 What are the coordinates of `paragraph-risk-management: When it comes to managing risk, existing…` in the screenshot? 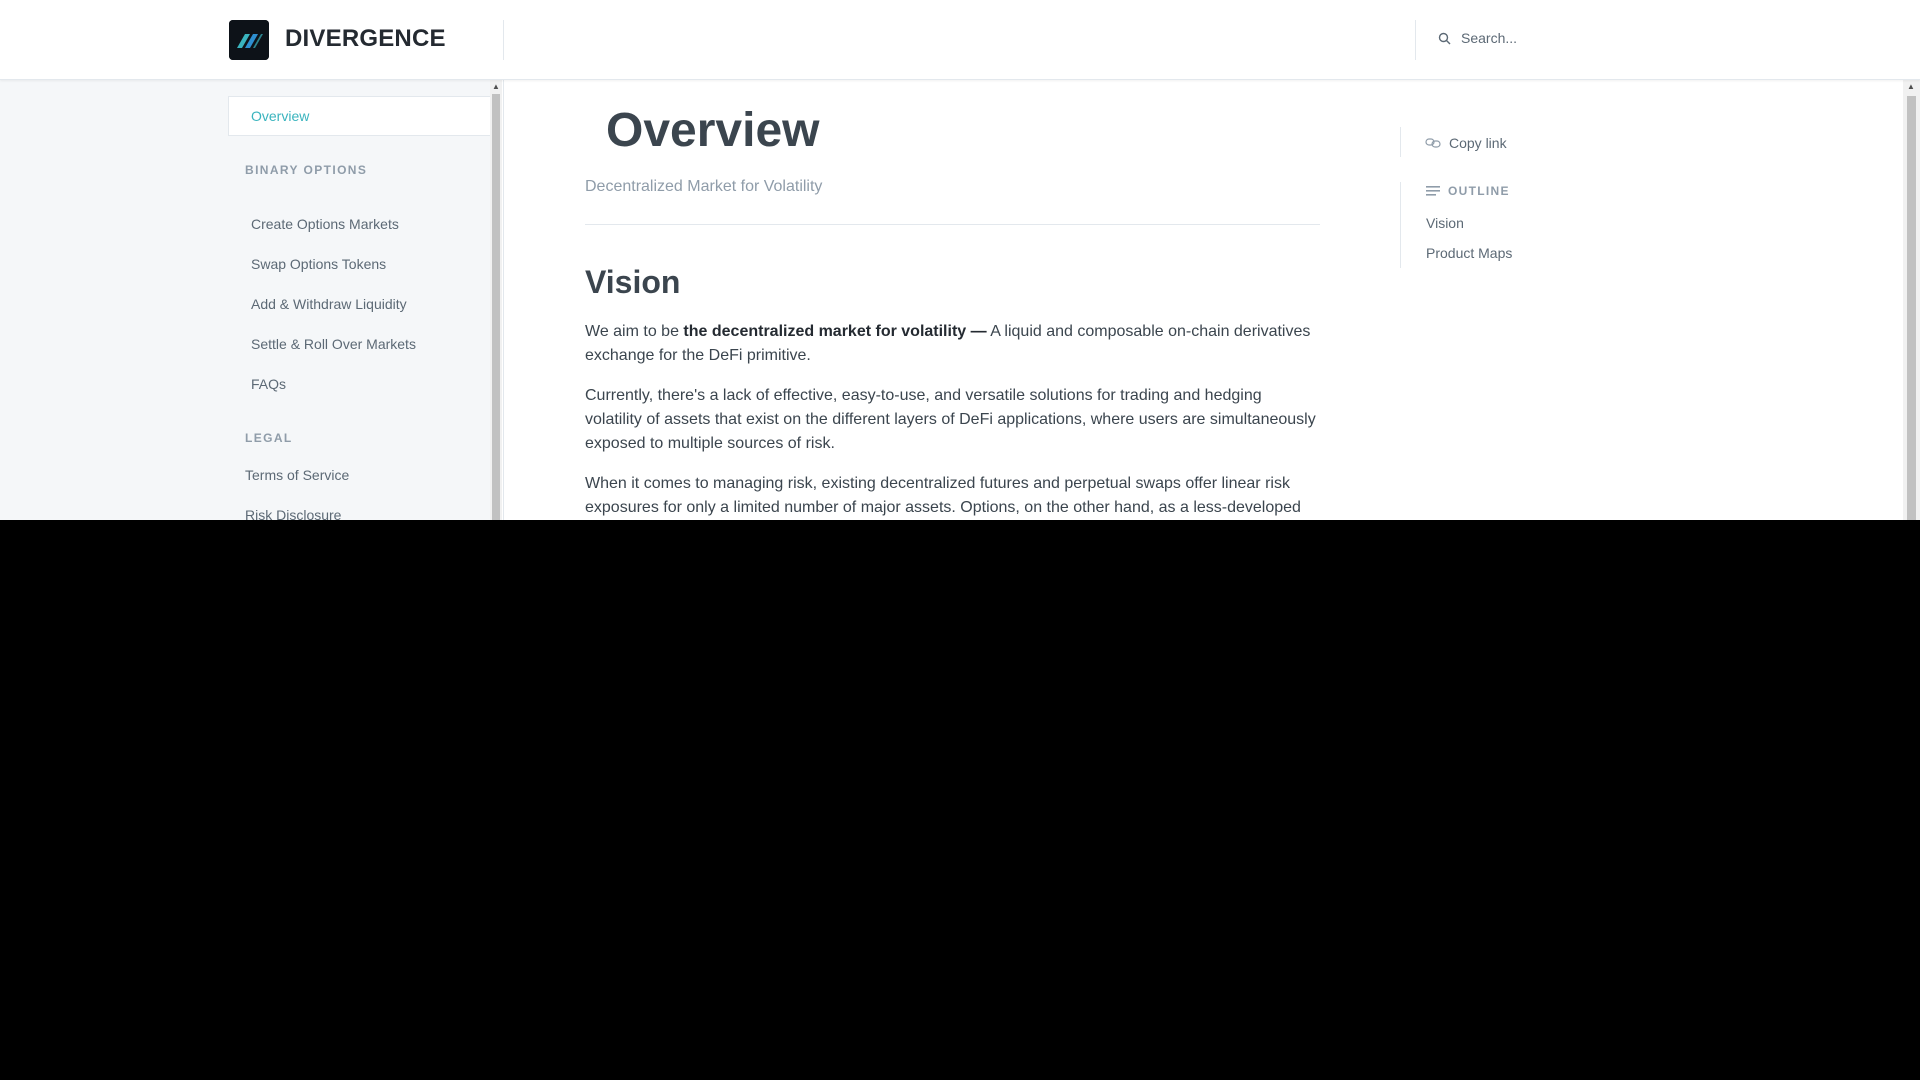 It's located at (943, 495).